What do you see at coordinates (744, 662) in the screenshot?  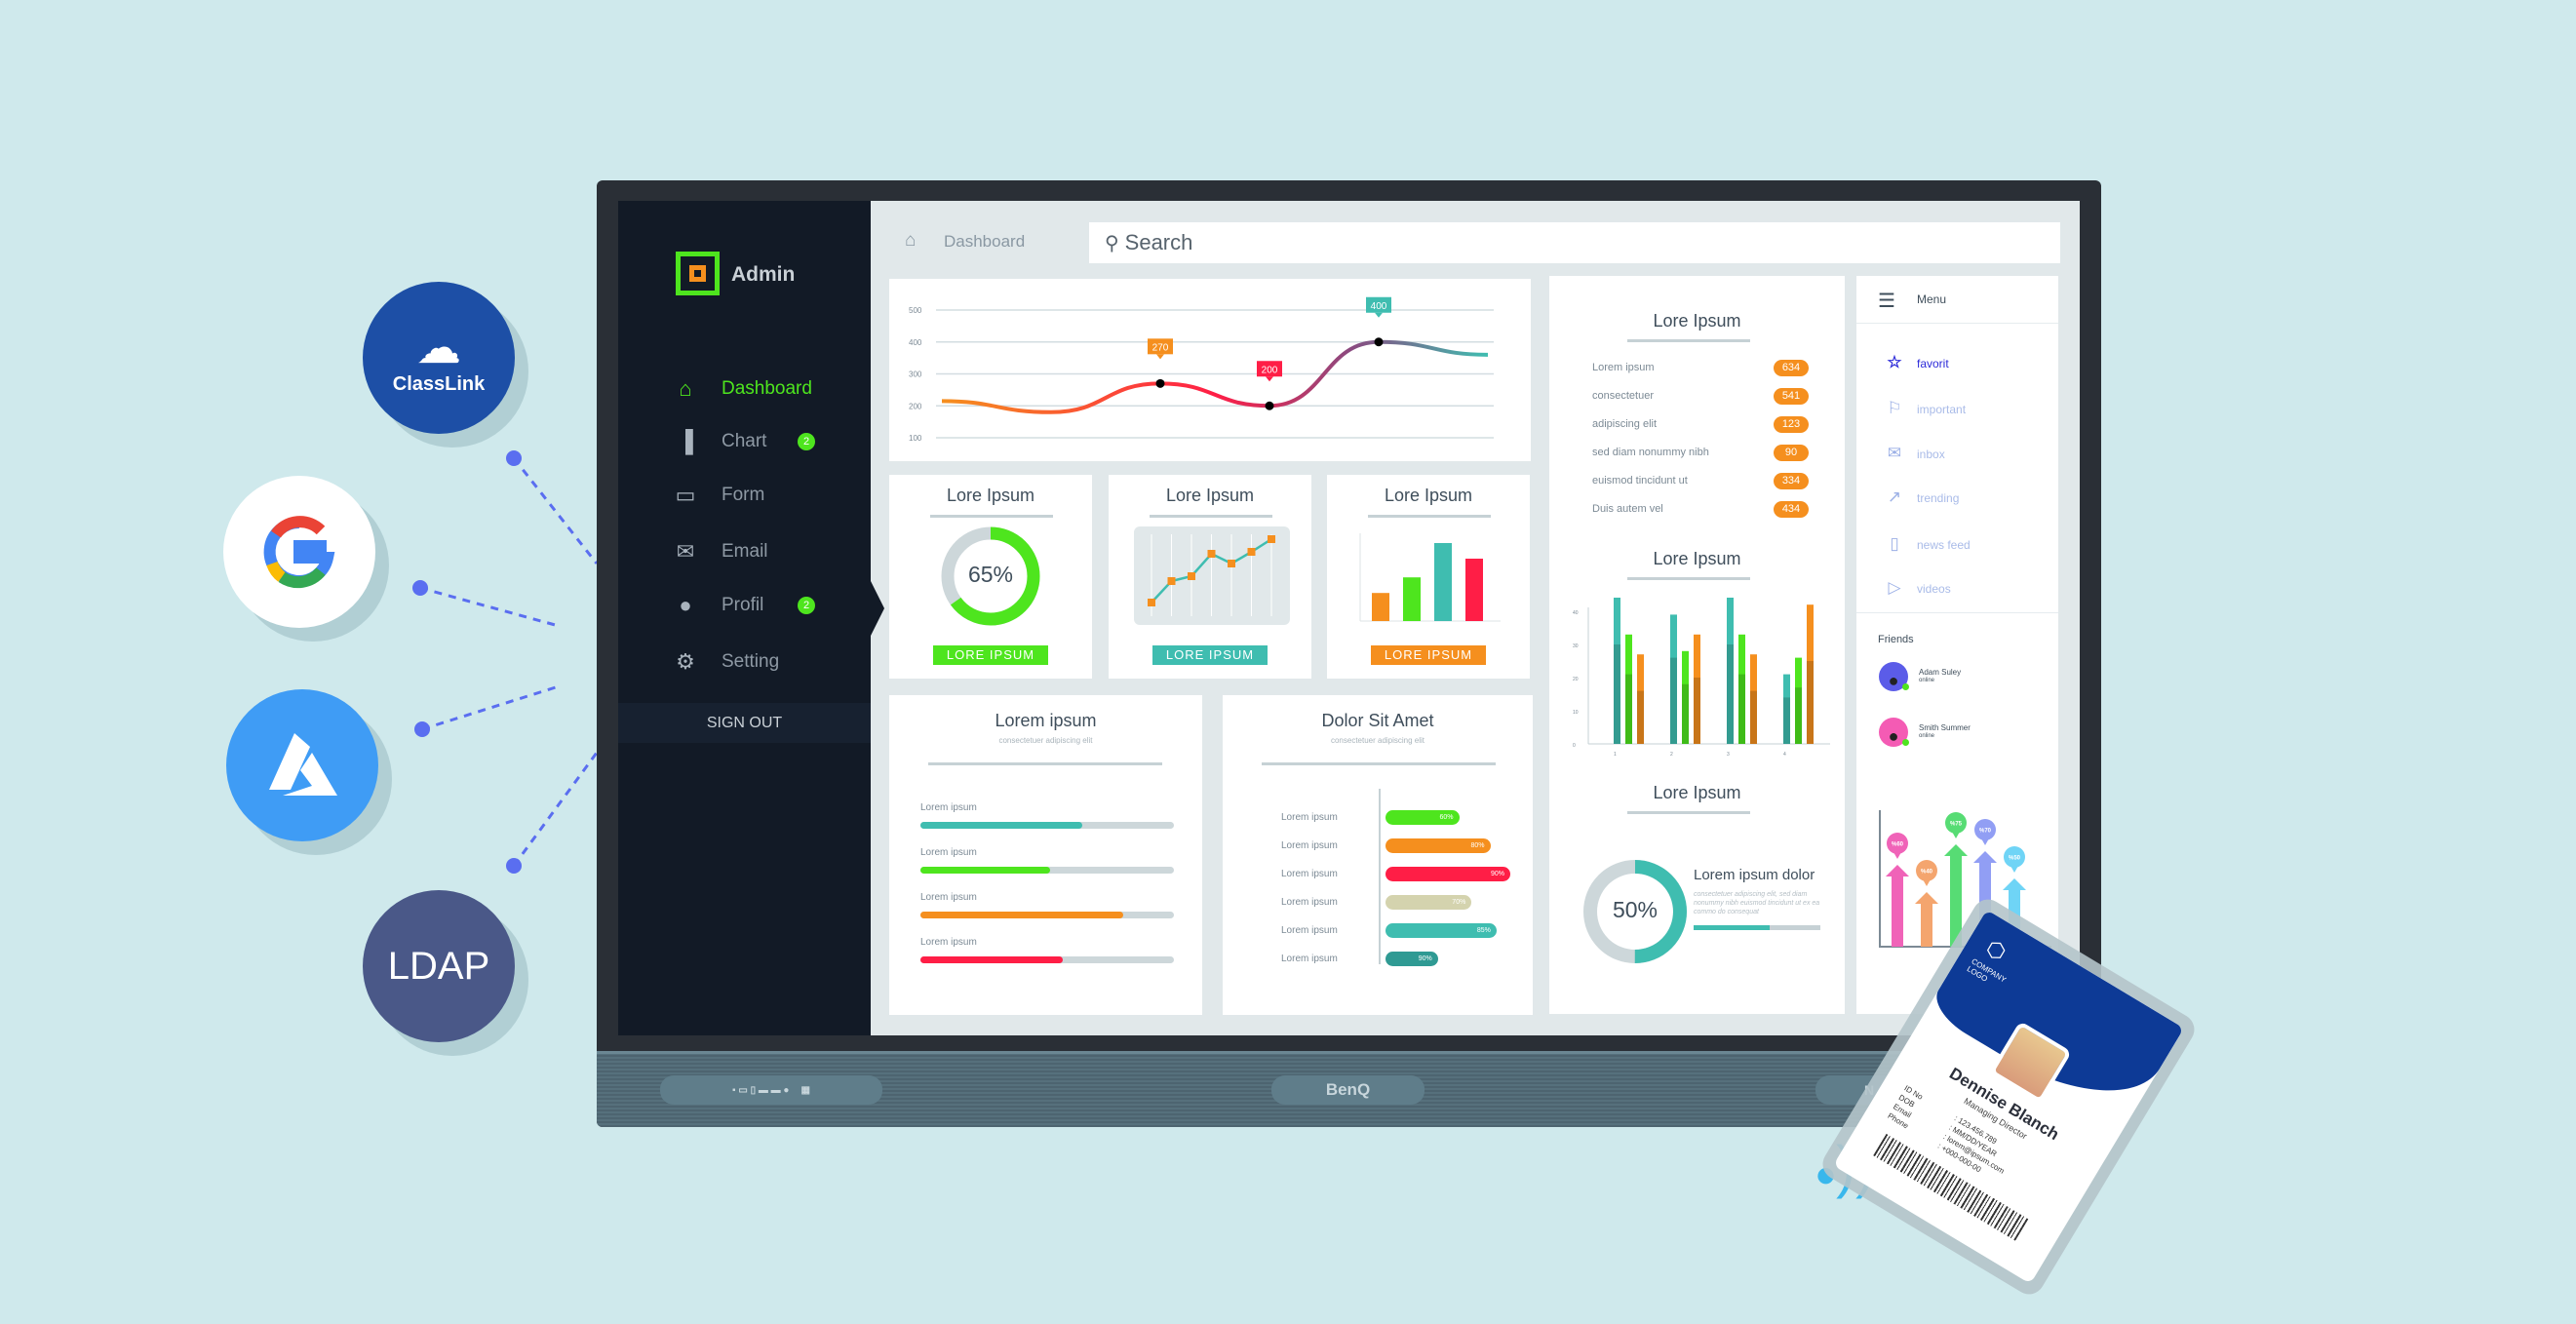 I see `sidebar-item-setting: ⚙ Setting` at bounding box center [744, 662].